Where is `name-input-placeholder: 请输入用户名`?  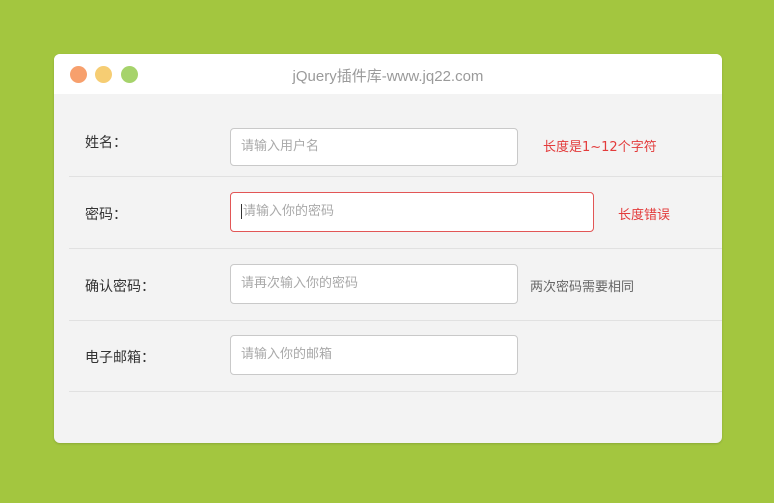 name-input-placeholder: 请输入用户名 is located at coordinates (280, 146).